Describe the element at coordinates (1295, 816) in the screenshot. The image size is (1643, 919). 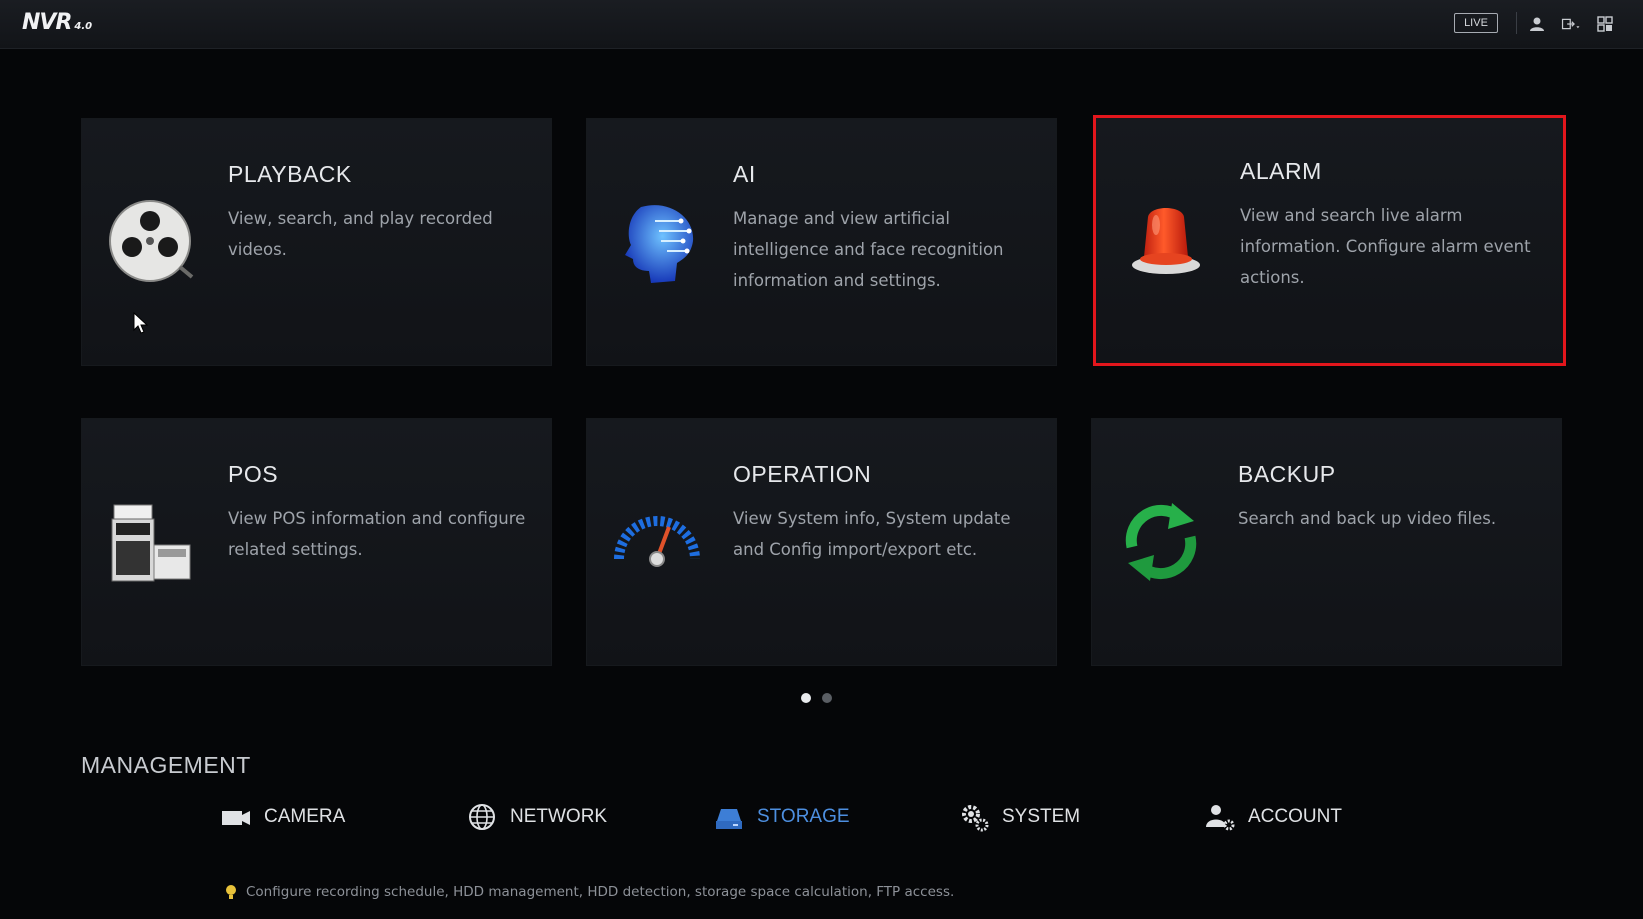
I see `management-item-label: ACCOUNT` at that location.